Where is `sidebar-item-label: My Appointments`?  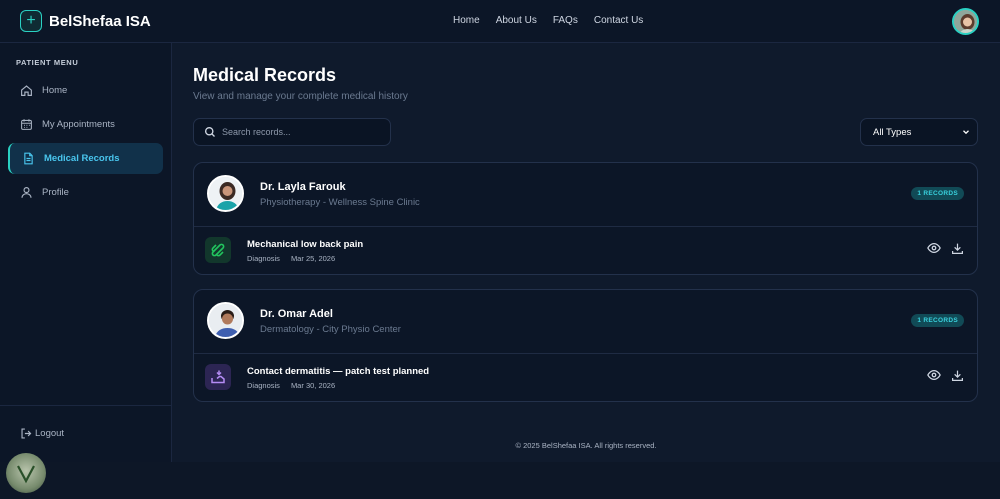 sidebar-item-label: My Appointments is located at coordinates (78, 124).